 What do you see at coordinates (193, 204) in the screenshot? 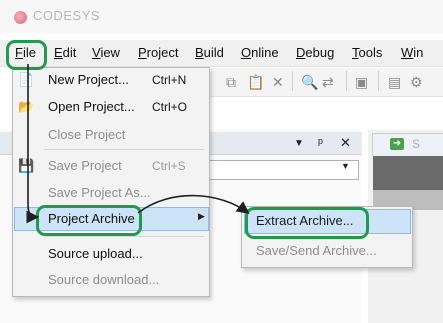
I see `arrow-archive-to-extract` at bounding box center [193, 204].